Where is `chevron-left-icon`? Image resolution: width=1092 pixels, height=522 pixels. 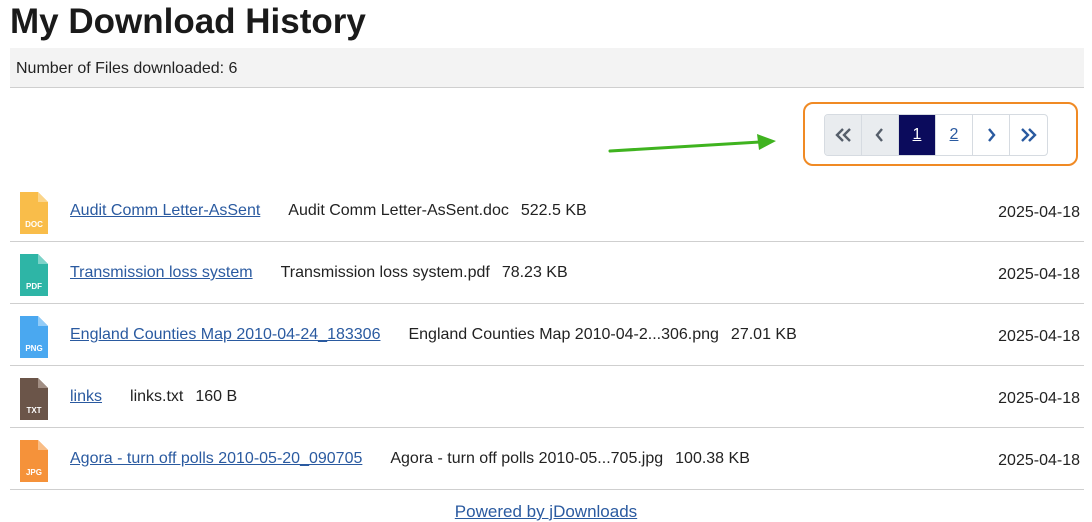 chevron-left-icon is located at coordinates (879, 135).